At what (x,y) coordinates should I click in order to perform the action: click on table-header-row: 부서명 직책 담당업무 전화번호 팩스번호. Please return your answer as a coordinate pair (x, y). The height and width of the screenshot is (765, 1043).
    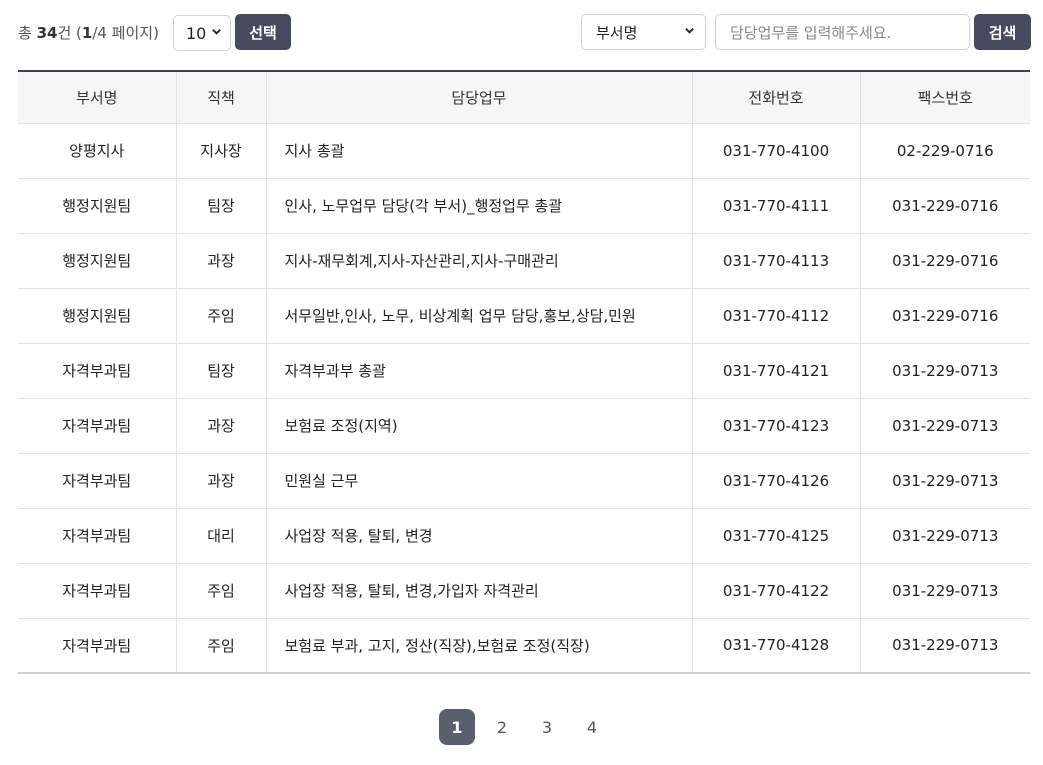
    Looking at the image, I should click on (524, 97).